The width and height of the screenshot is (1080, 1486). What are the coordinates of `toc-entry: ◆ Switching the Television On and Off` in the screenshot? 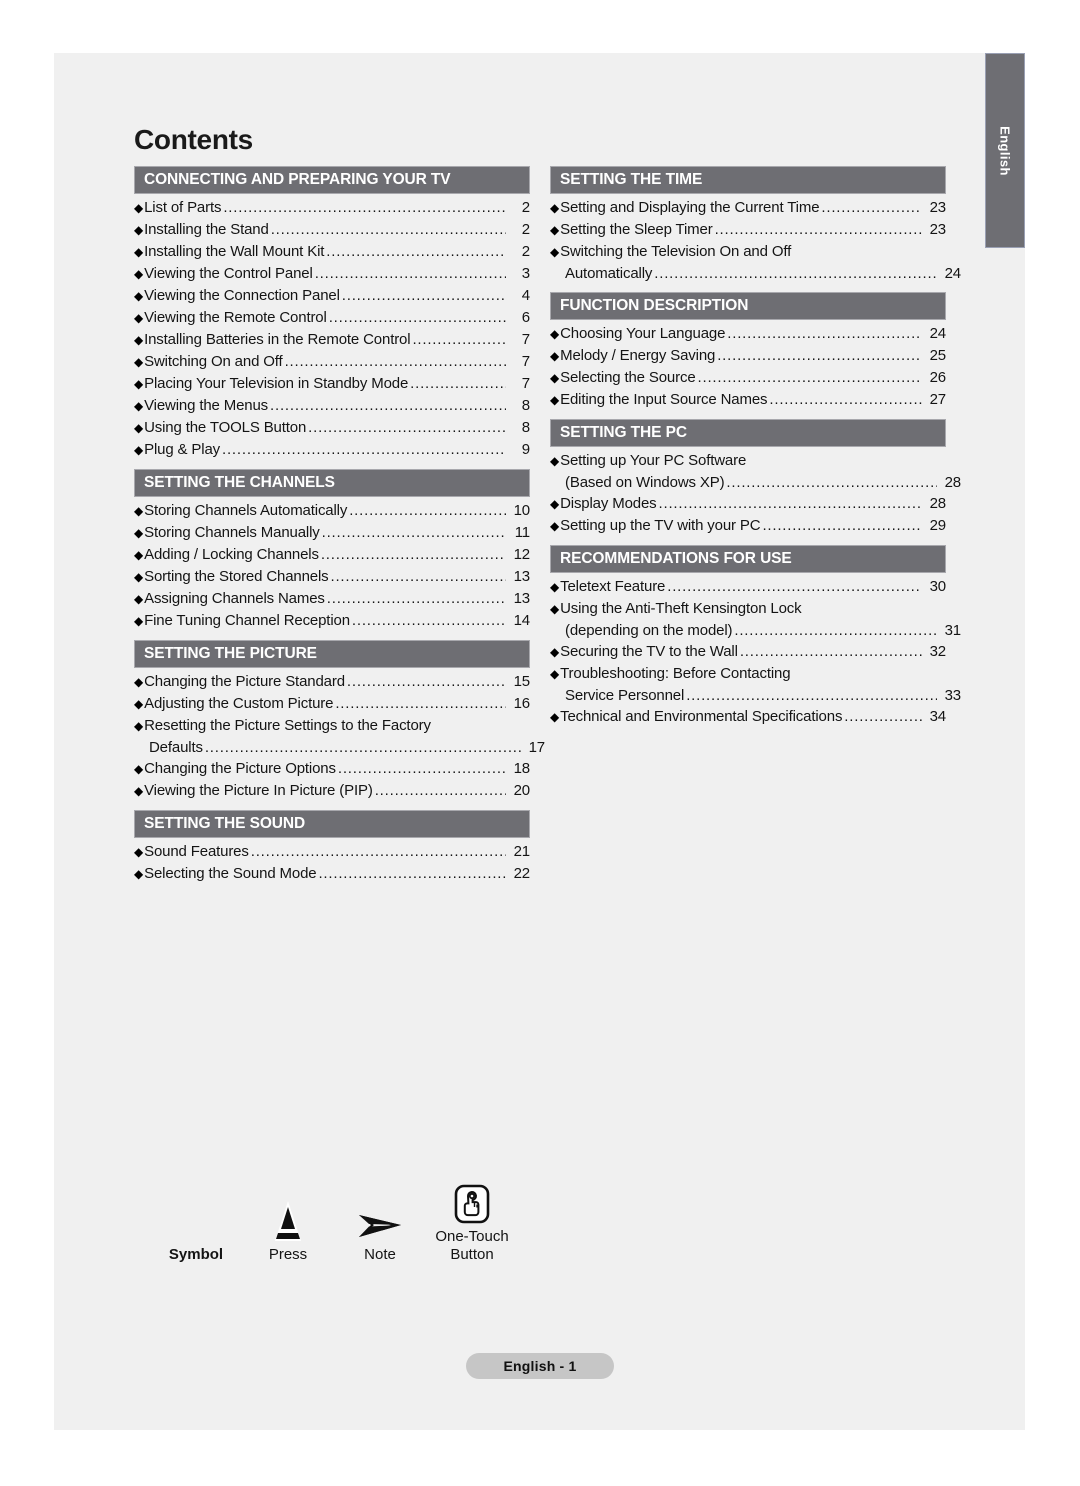 It's located at (748, 252).